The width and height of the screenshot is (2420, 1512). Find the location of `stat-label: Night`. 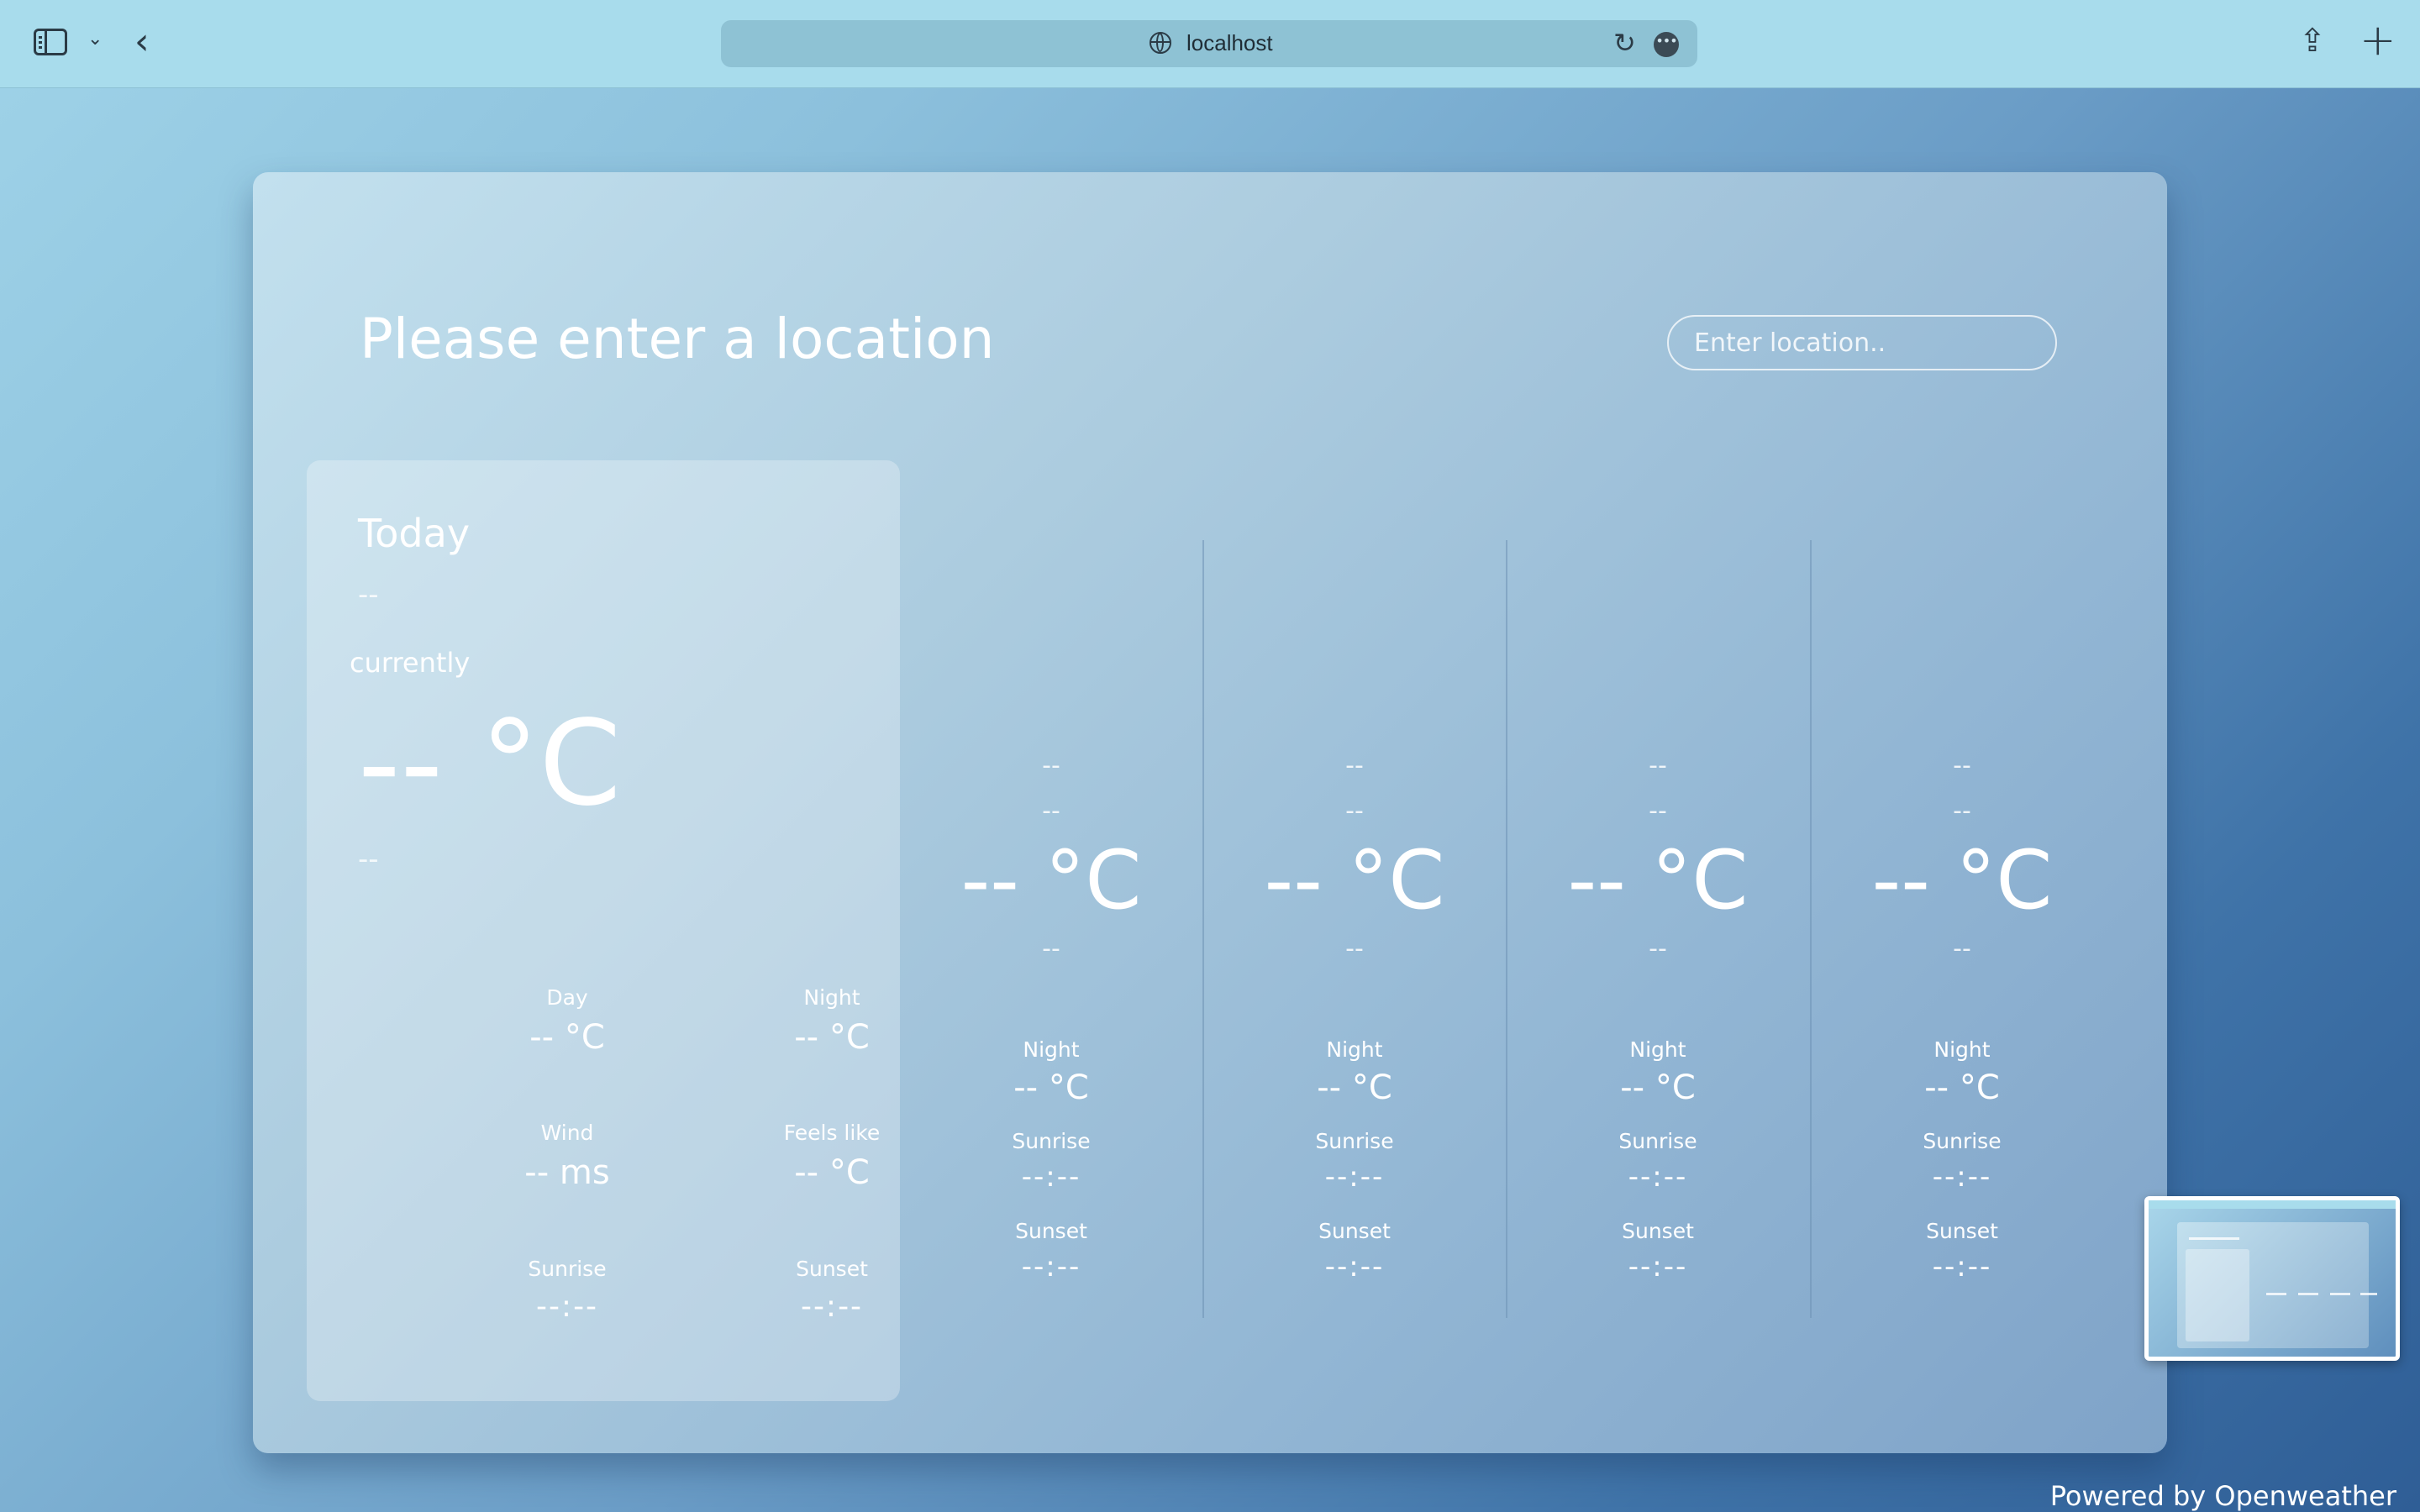

stat-label: Night is located at coordinates (831, 997).